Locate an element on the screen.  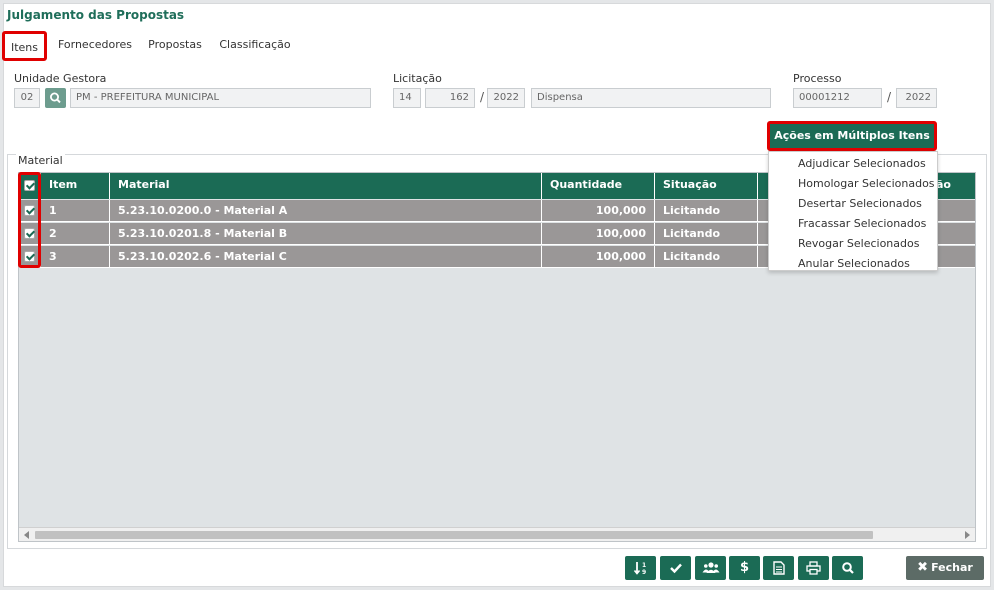
users-icon is located at coordinates (710, 567).